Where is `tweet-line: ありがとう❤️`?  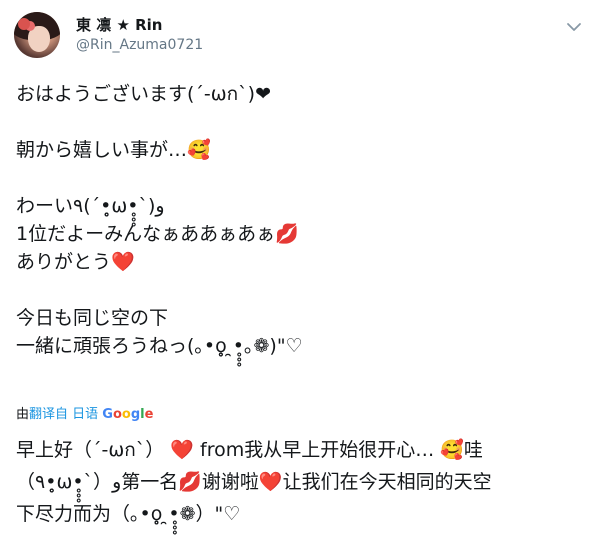 tweet-line: ありがとう❤️ is located at coordinates (75, 262).